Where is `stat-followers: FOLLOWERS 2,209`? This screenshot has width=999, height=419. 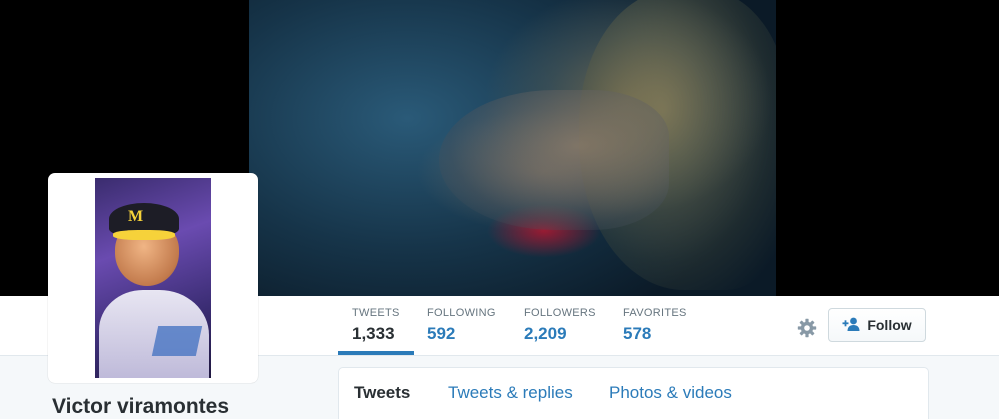
stat-followers: FOLLOWERS 2,209 is located at coordinates (560, 330).